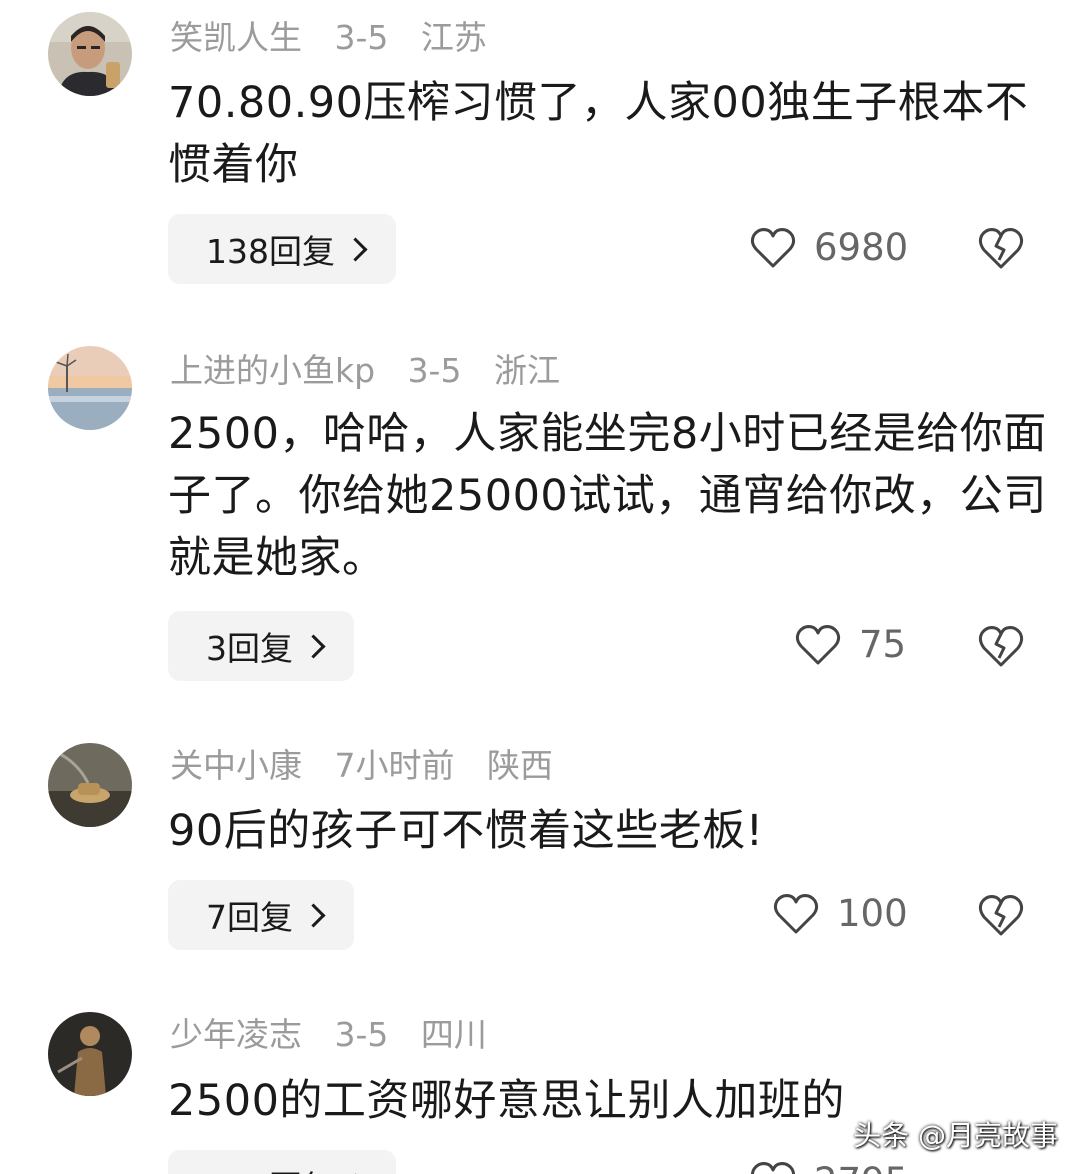 The height and width of the screenshot is (1174, 1080). I want to click on comment-text: 70.80.90压榨习惯了，人家00独生子根本不惯着你, so click(598, 134).